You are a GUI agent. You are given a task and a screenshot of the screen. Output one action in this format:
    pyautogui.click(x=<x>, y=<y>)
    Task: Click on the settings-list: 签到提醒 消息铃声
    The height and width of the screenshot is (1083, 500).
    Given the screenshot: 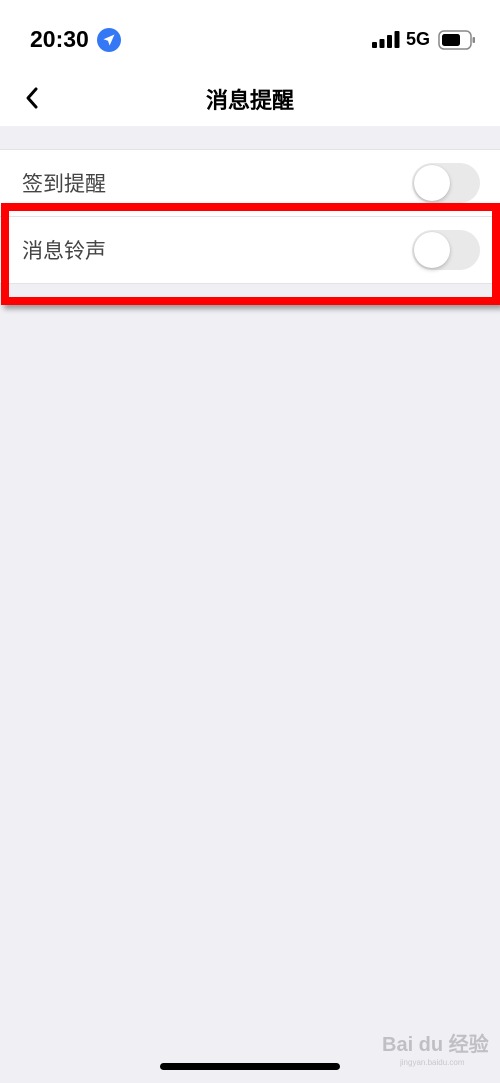 What is the action you would take?
    pyautogui.click(x=250, y=216)
    